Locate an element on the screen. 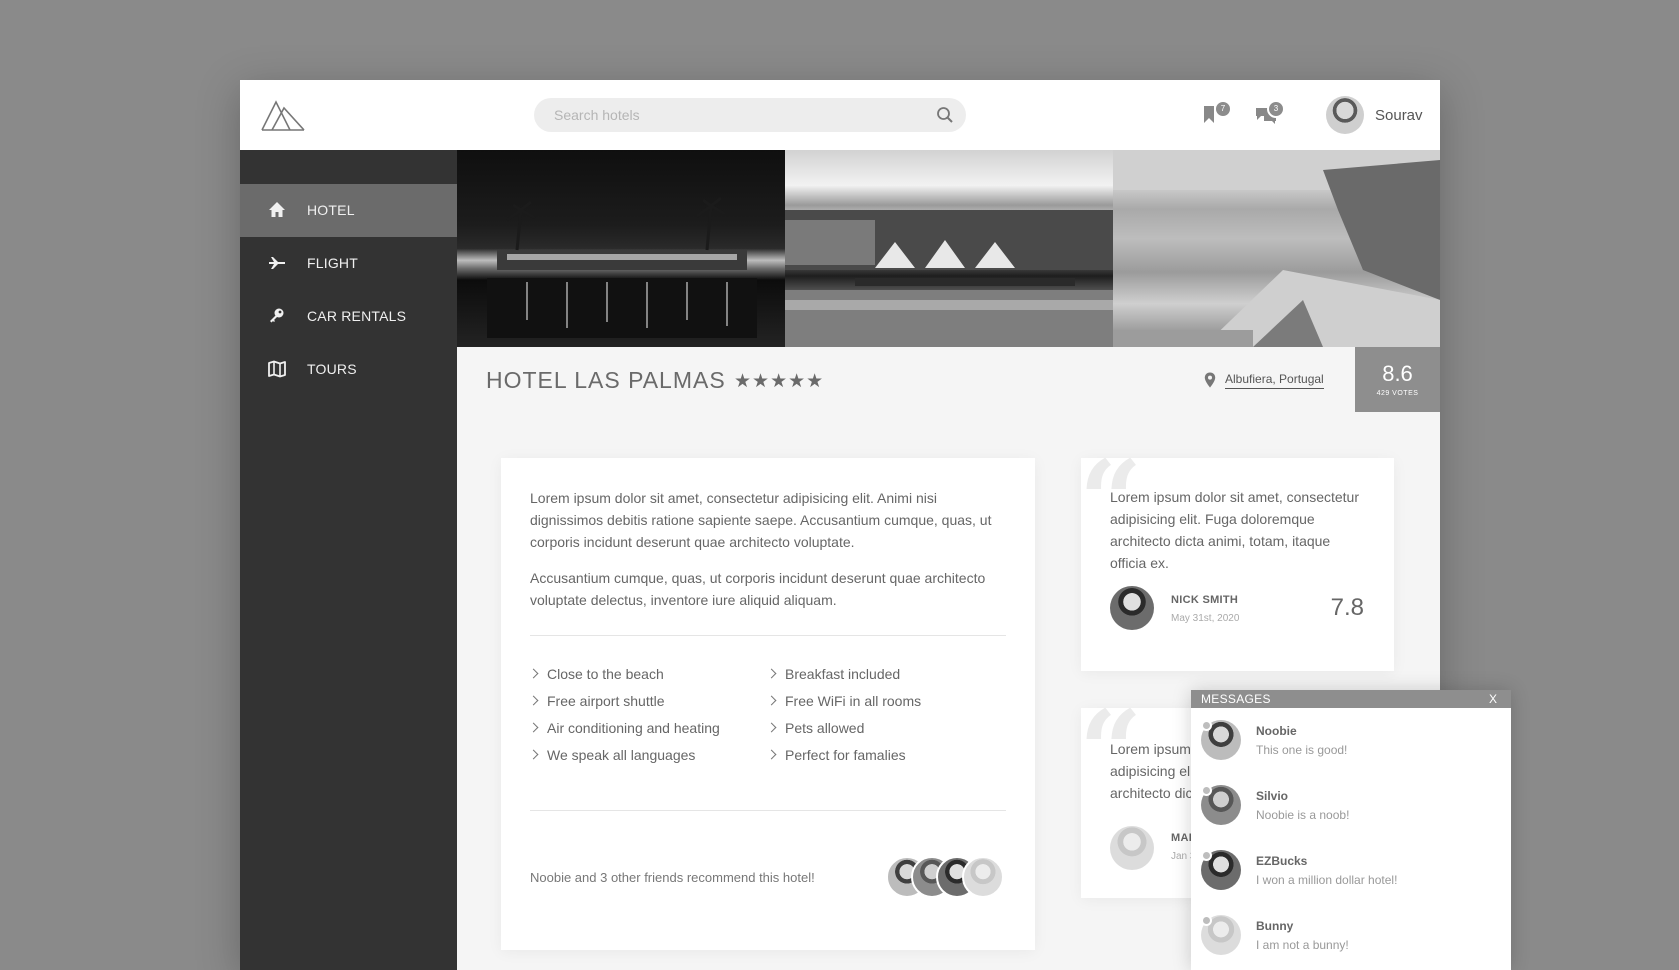 Image resolution: width=1679 pixels, height=970 pixels. feature-item: Air conditioning and heating is located at coordinates (624, 728).